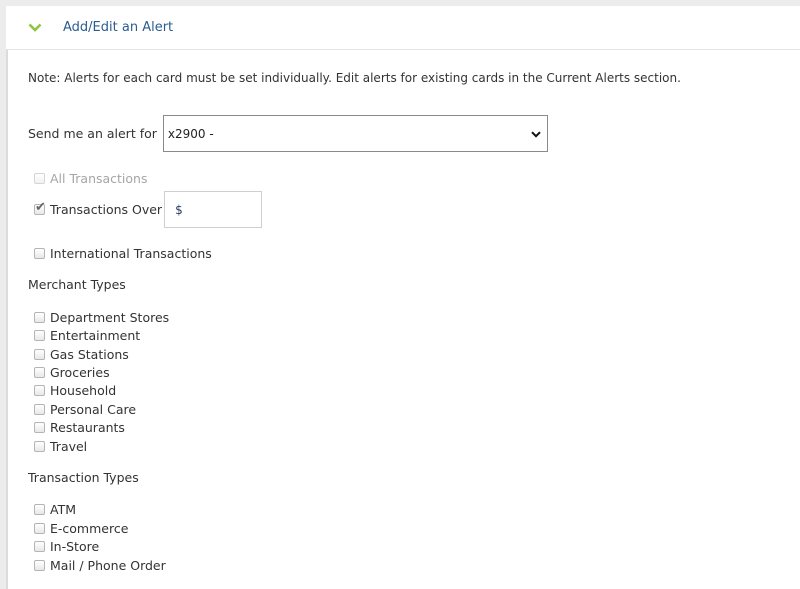  What do you see at coordinates (99, 178) in the screenshot?
I see `all-transactions-label: All Transactions` at bounding box center [99, 178].